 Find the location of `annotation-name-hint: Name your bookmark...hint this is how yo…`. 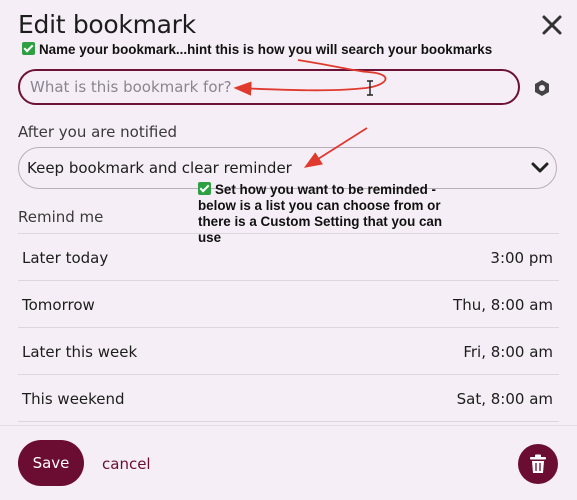

annotation-name-hint: Name your bookmark...hint this is how yo… is located at coordinates (257, 50).